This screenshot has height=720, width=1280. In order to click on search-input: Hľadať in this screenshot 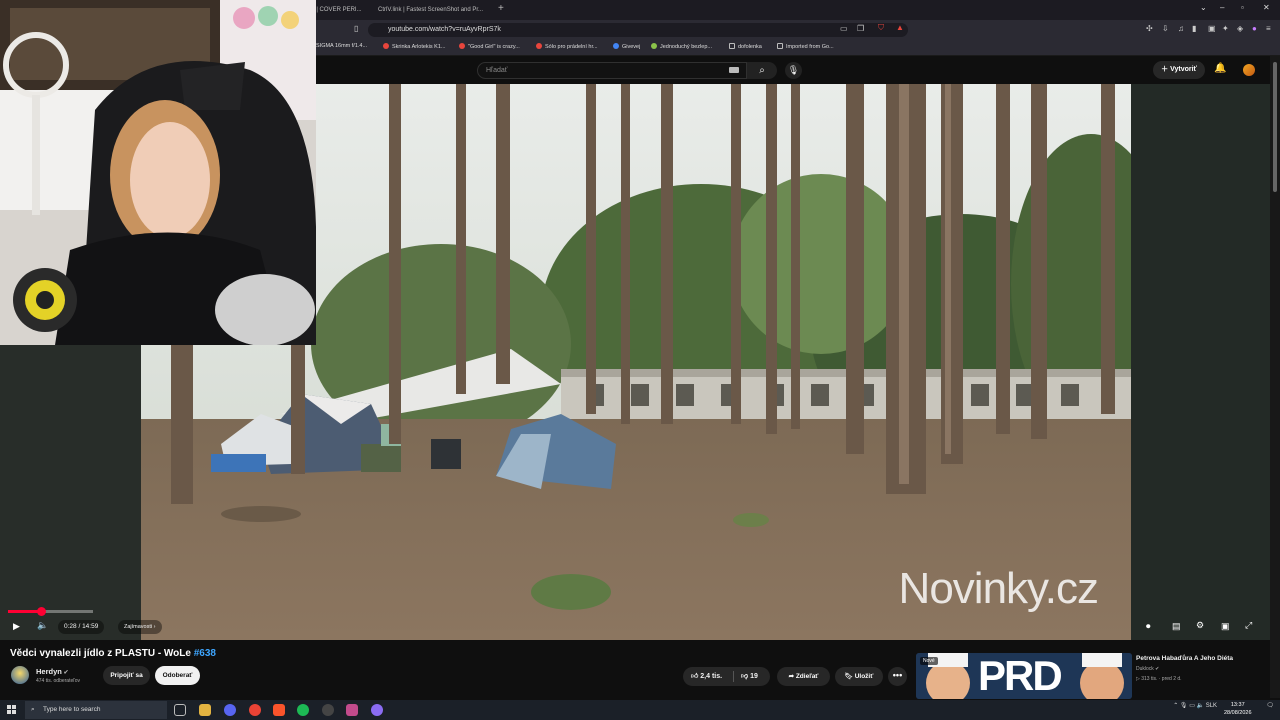, I will do `click(612, 70)`.